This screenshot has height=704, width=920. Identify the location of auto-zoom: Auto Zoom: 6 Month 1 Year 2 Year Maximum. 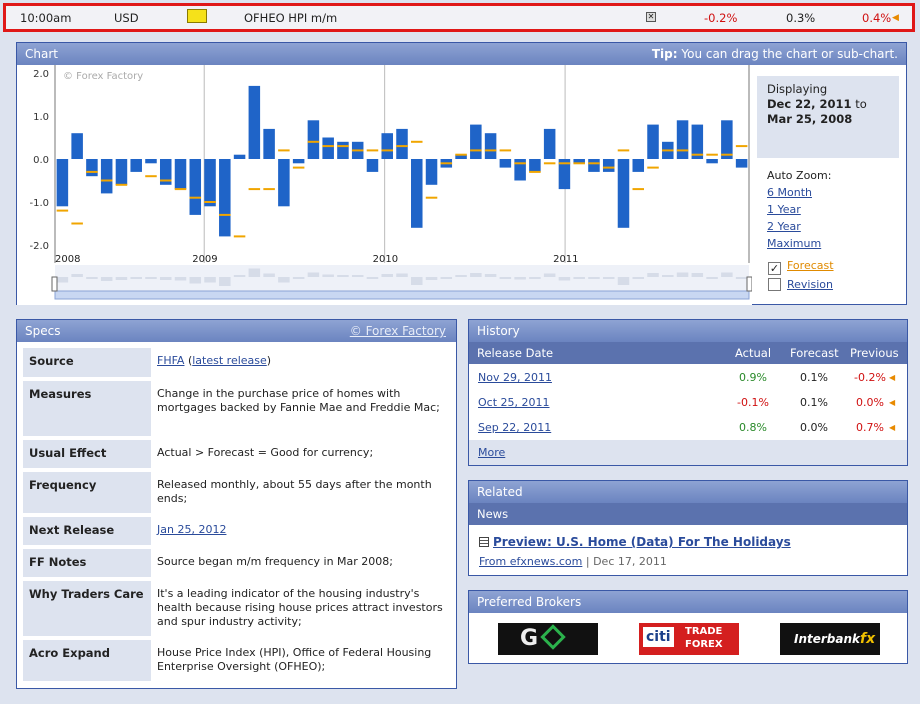
(799, 209).